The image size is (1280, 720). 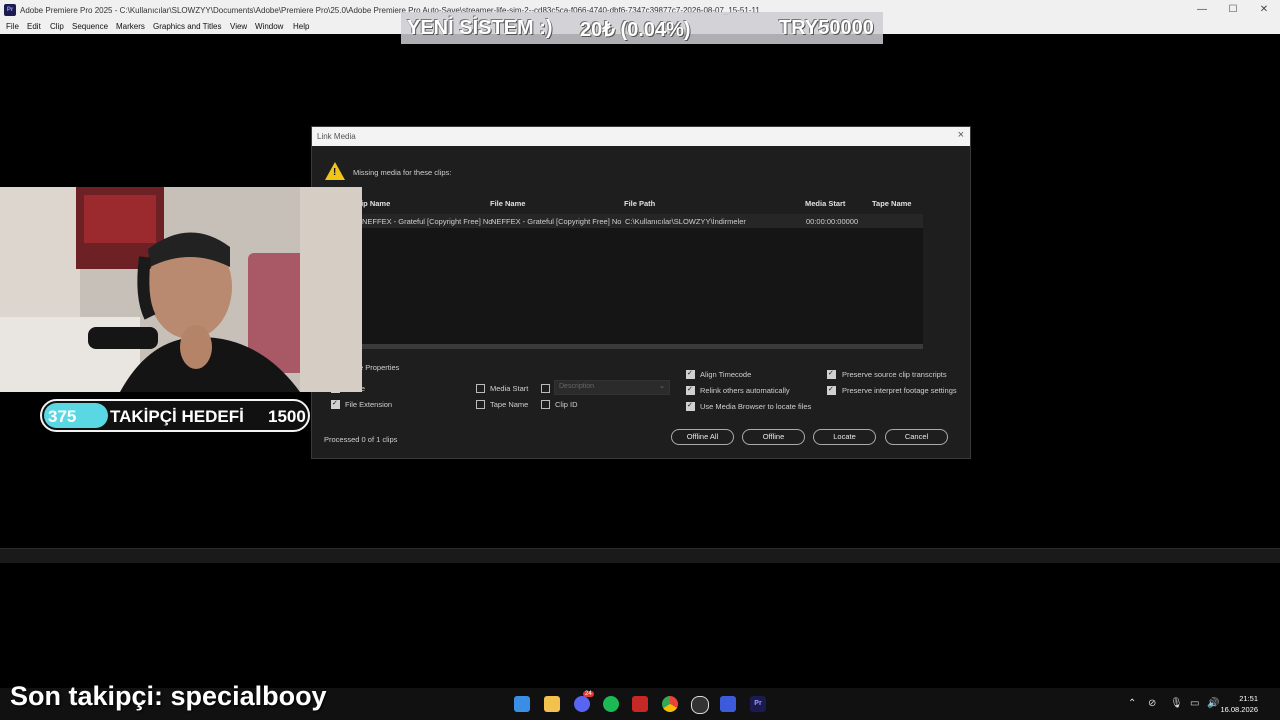 I want to click on col-tape-name: Tape Name, so click(x=891, y=203).